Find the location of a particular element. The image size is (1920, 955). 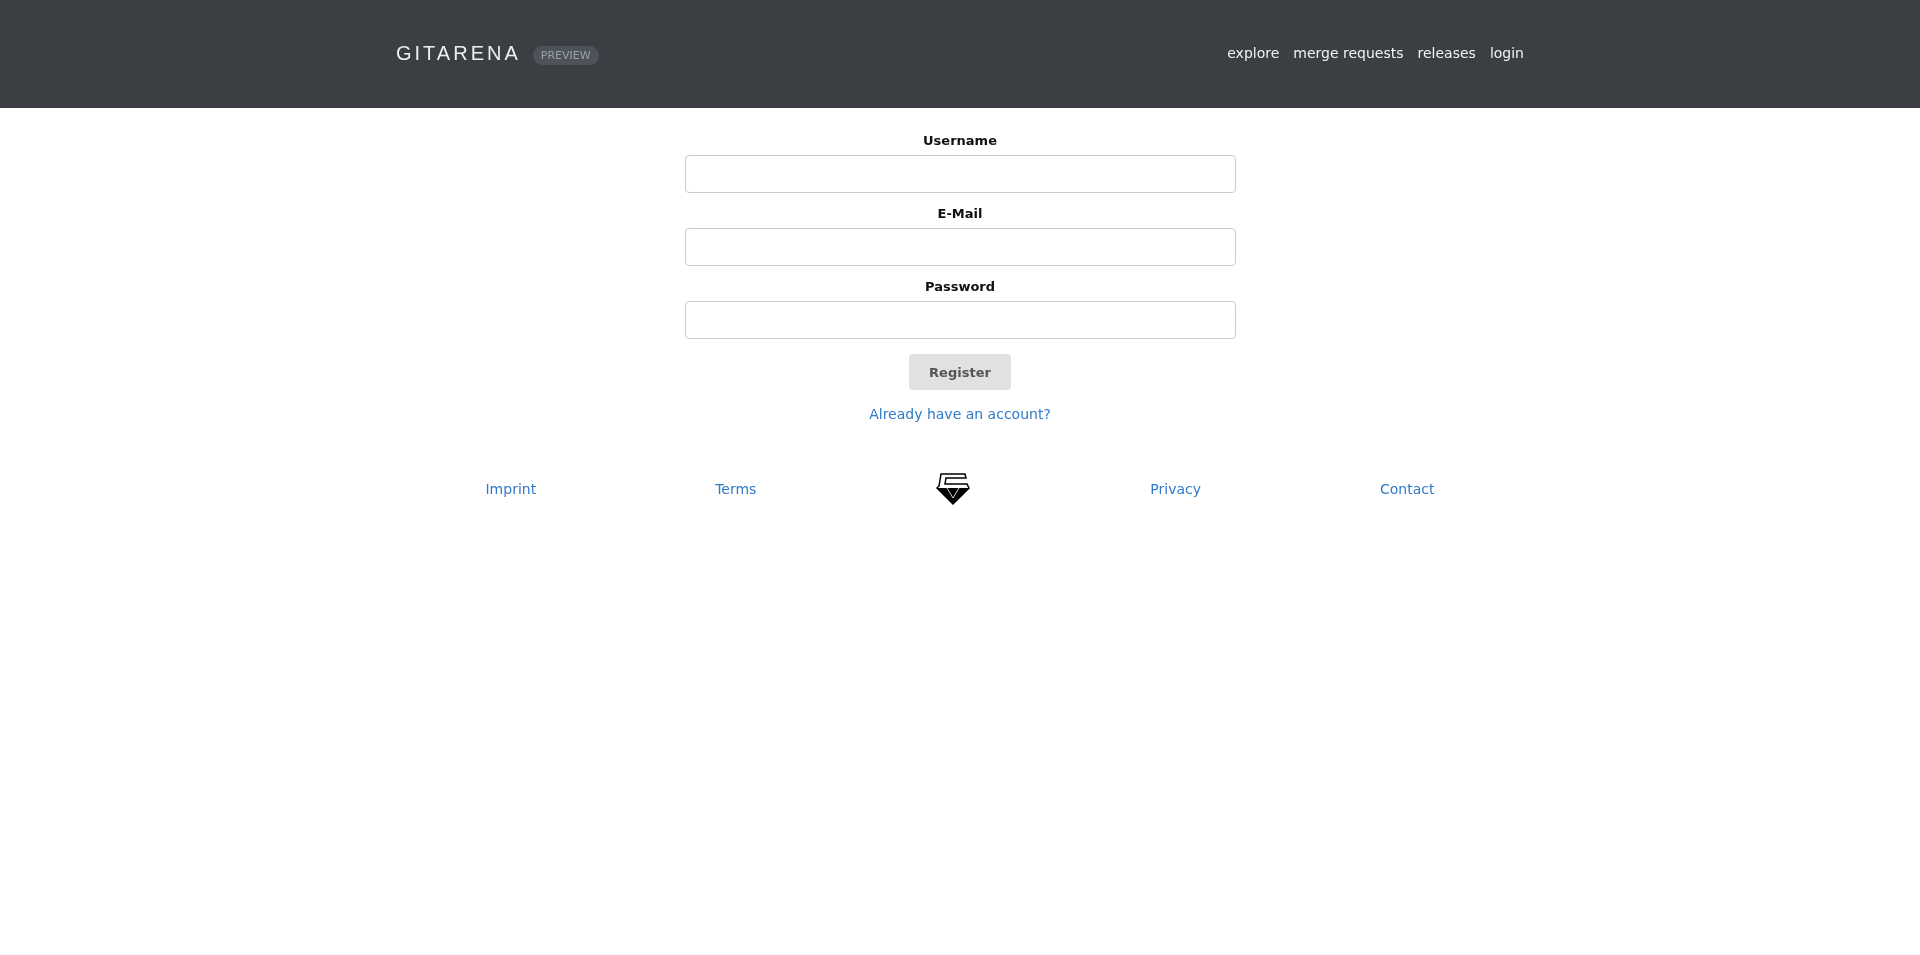

footer-link: Contact is located at coordinates (1407, 489).